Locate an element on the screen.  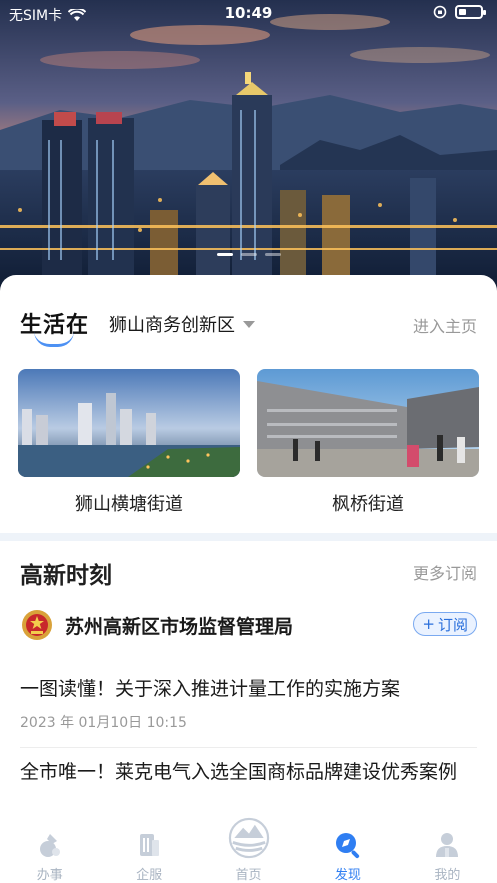
banner-pagination is located at coordinates (248, 254).